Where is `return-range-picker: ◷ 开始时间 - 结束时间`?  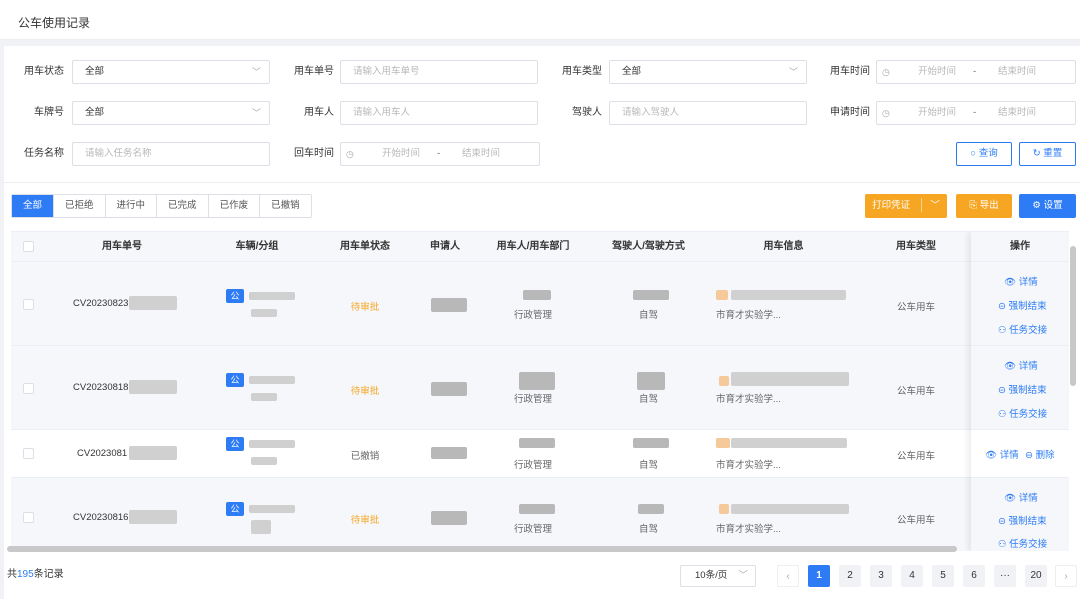 return-range-picker: ◷ 开始时间 - 结束时间 is located at coordinates (440, 154).